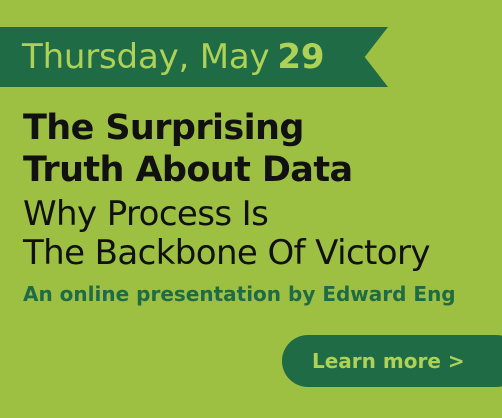 The width and height of the screenshot is (502, 418). I want to click on headline-line-2: Truth About Data, so click(188, 170).